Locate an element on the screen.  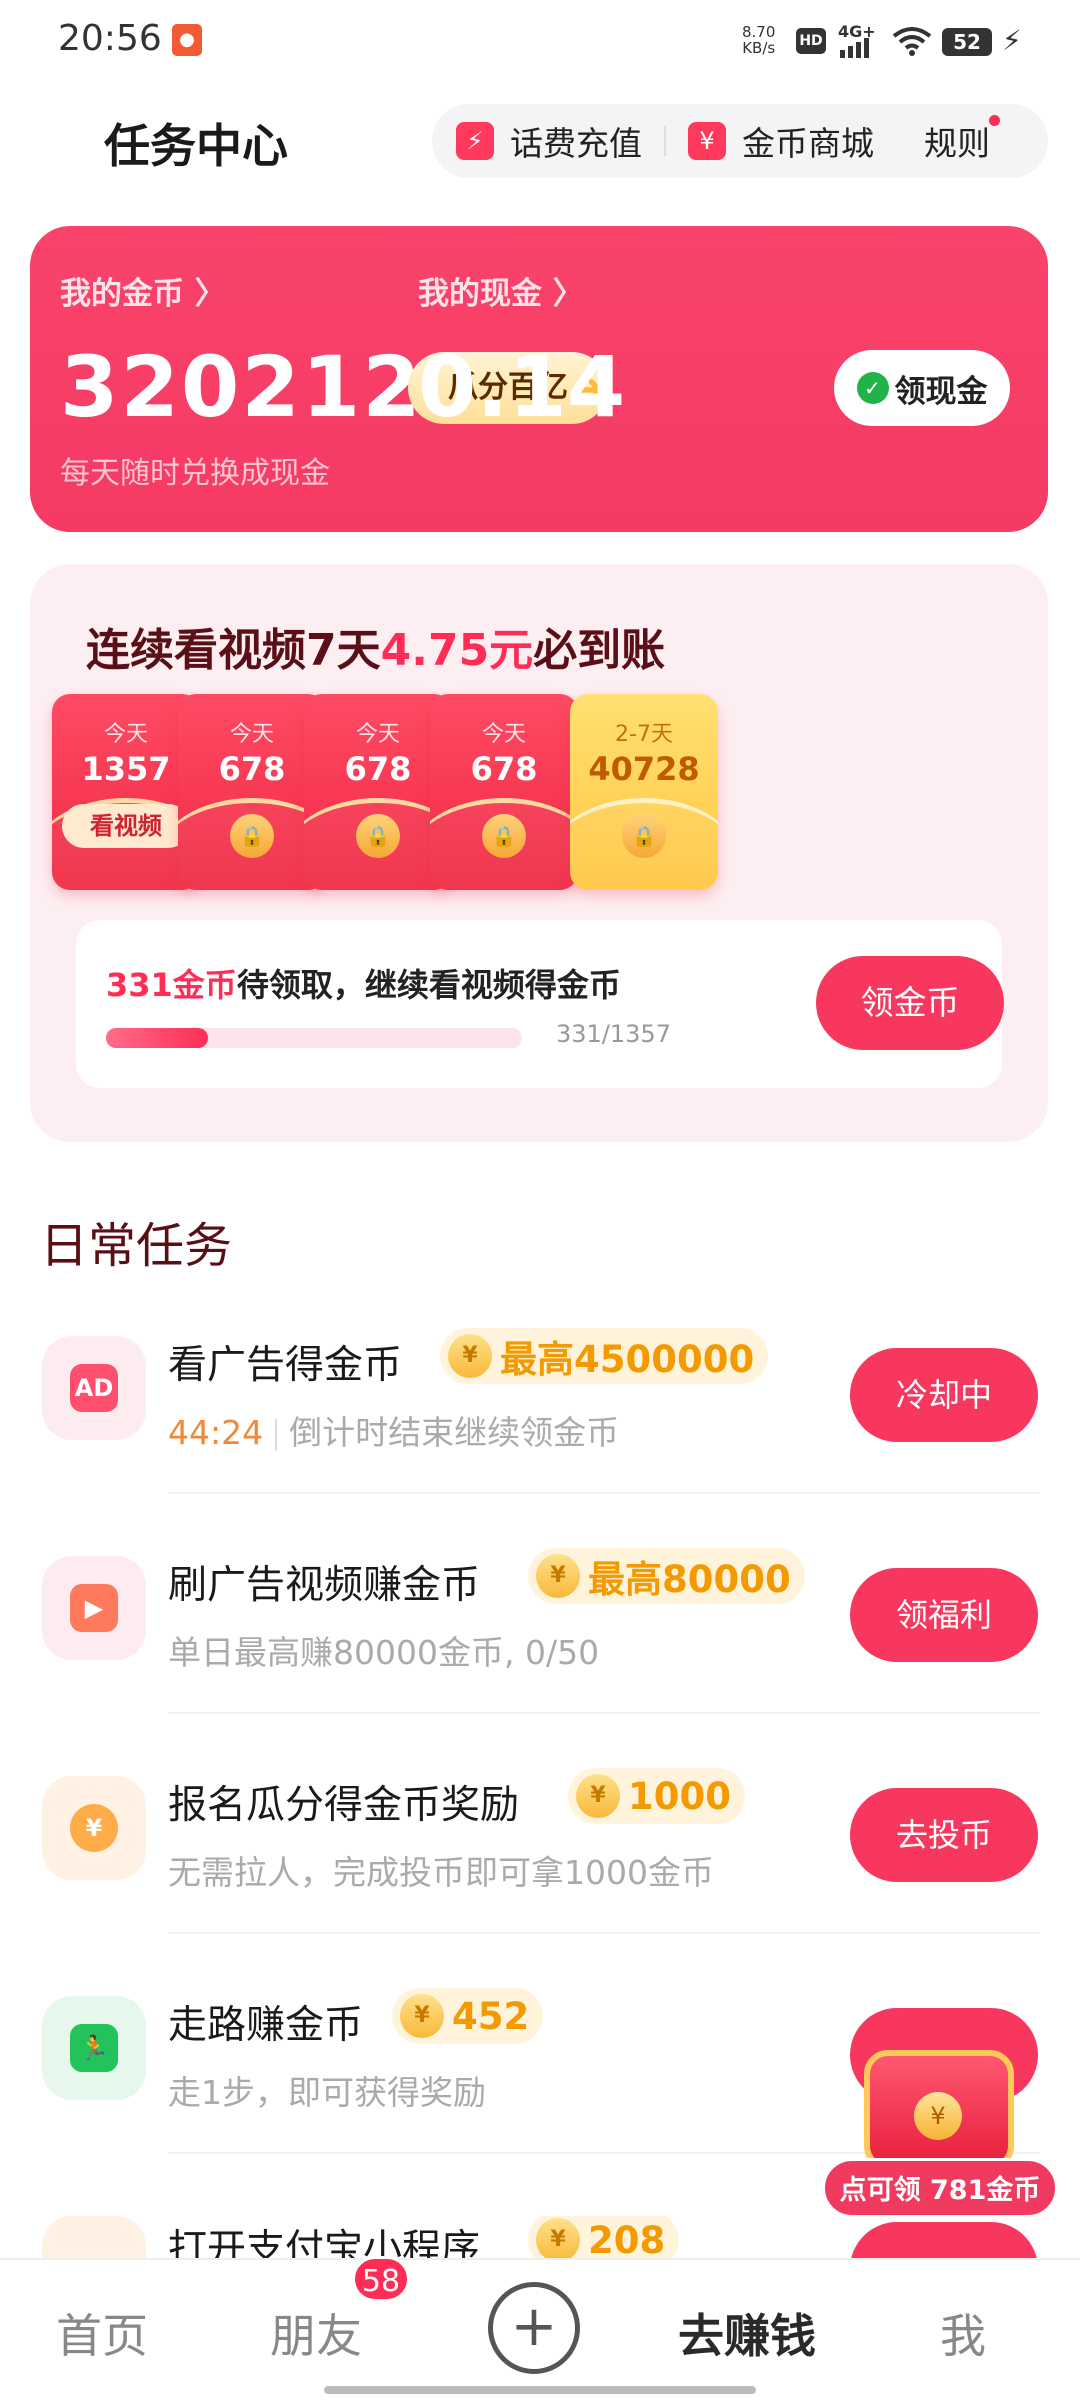
reward-value: 452 is located at coordinates (491, 2016).